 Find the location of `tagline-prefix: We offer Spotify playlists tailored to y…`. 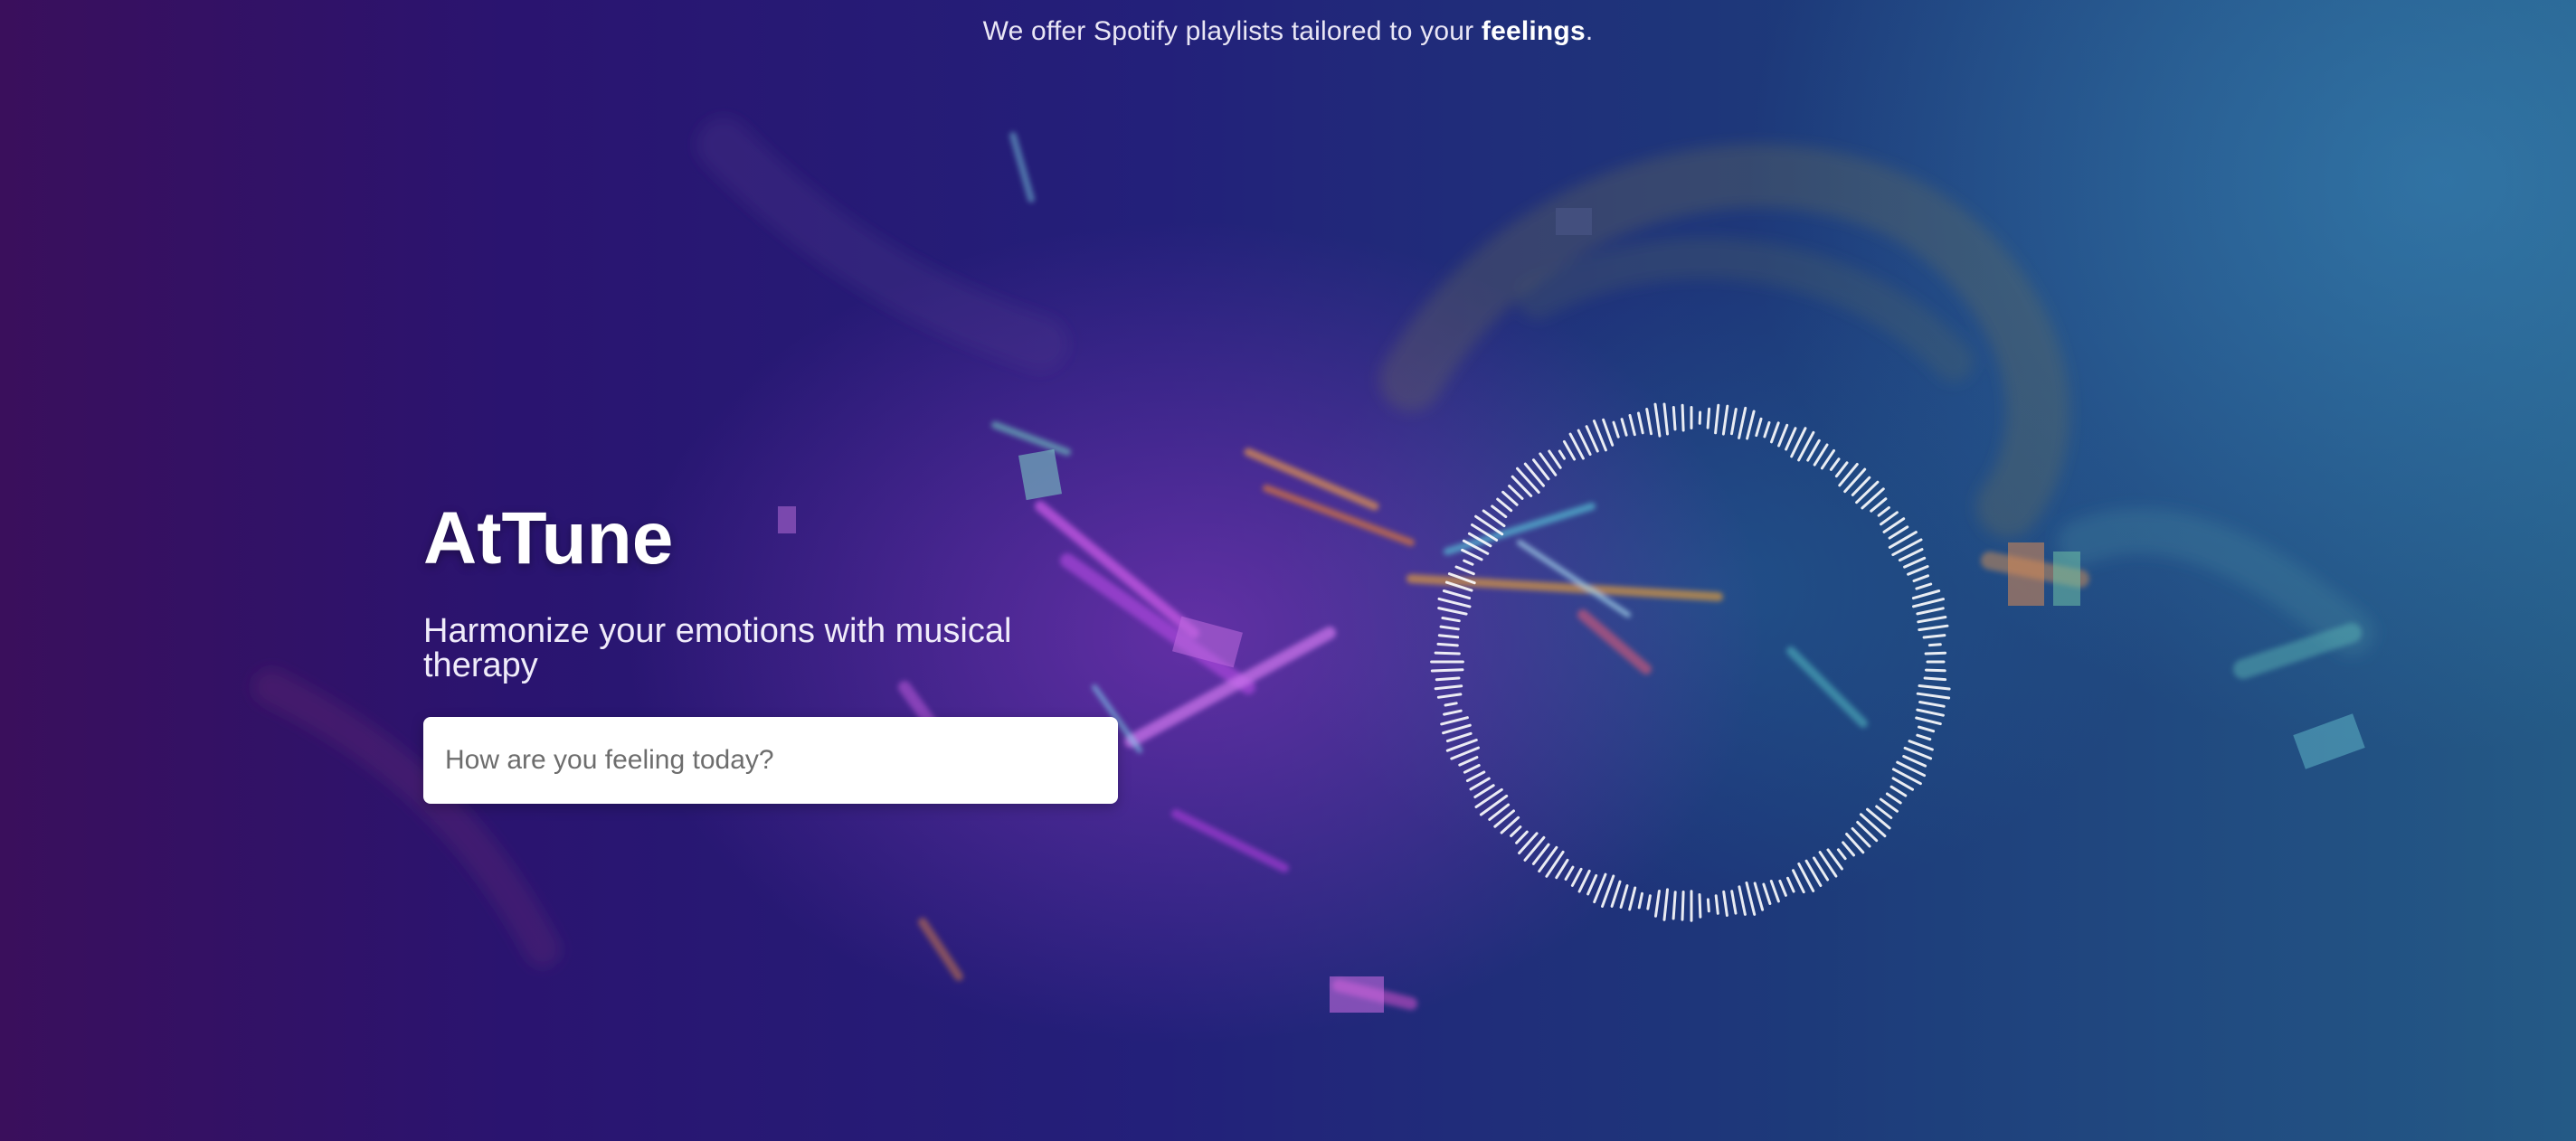

tagline-prefix: We offer Spotify playlists tailored to y… is located at coordinates (1232, 31).